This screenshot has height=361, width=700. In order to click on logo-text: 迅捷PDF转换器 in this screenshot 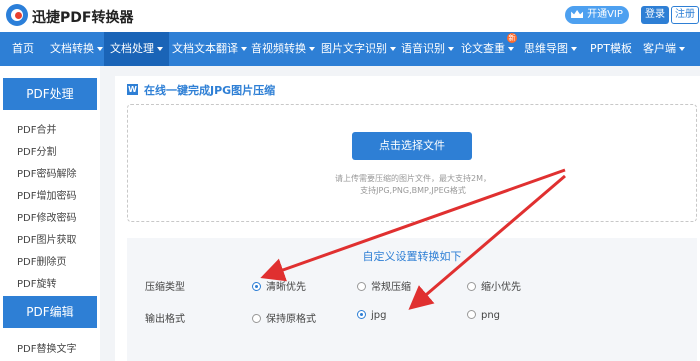, I will do `click(82, 17)`.